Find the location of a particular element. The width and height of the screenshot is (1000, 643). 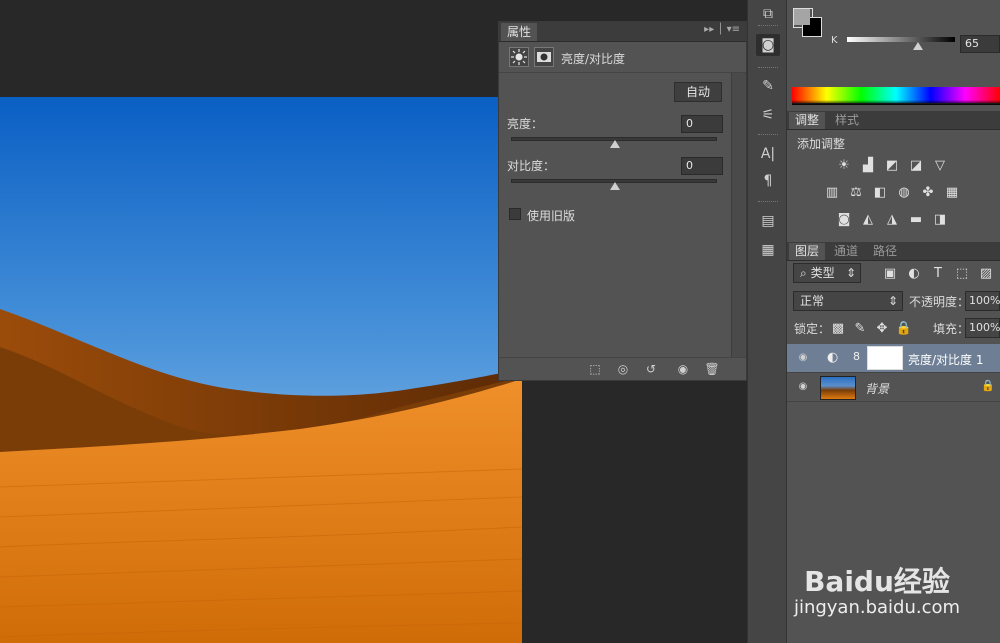

tab-layers: 图层 is located at coordinates (807, 251).